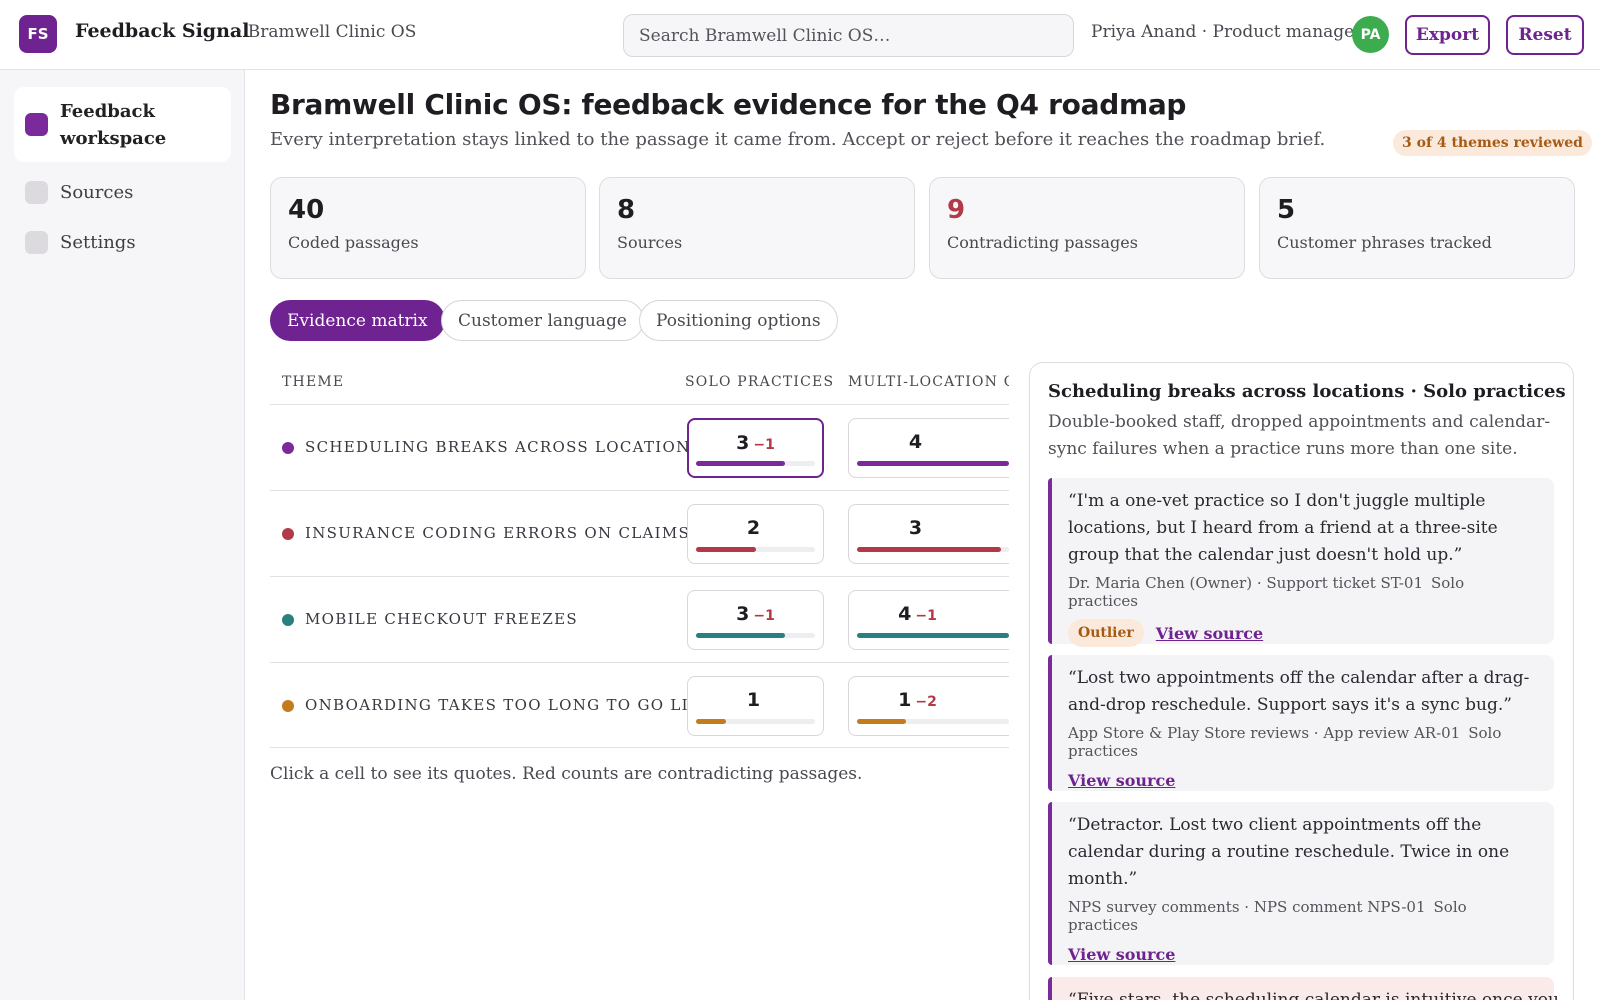  I want to click on sources-icon, so click(36, 192).